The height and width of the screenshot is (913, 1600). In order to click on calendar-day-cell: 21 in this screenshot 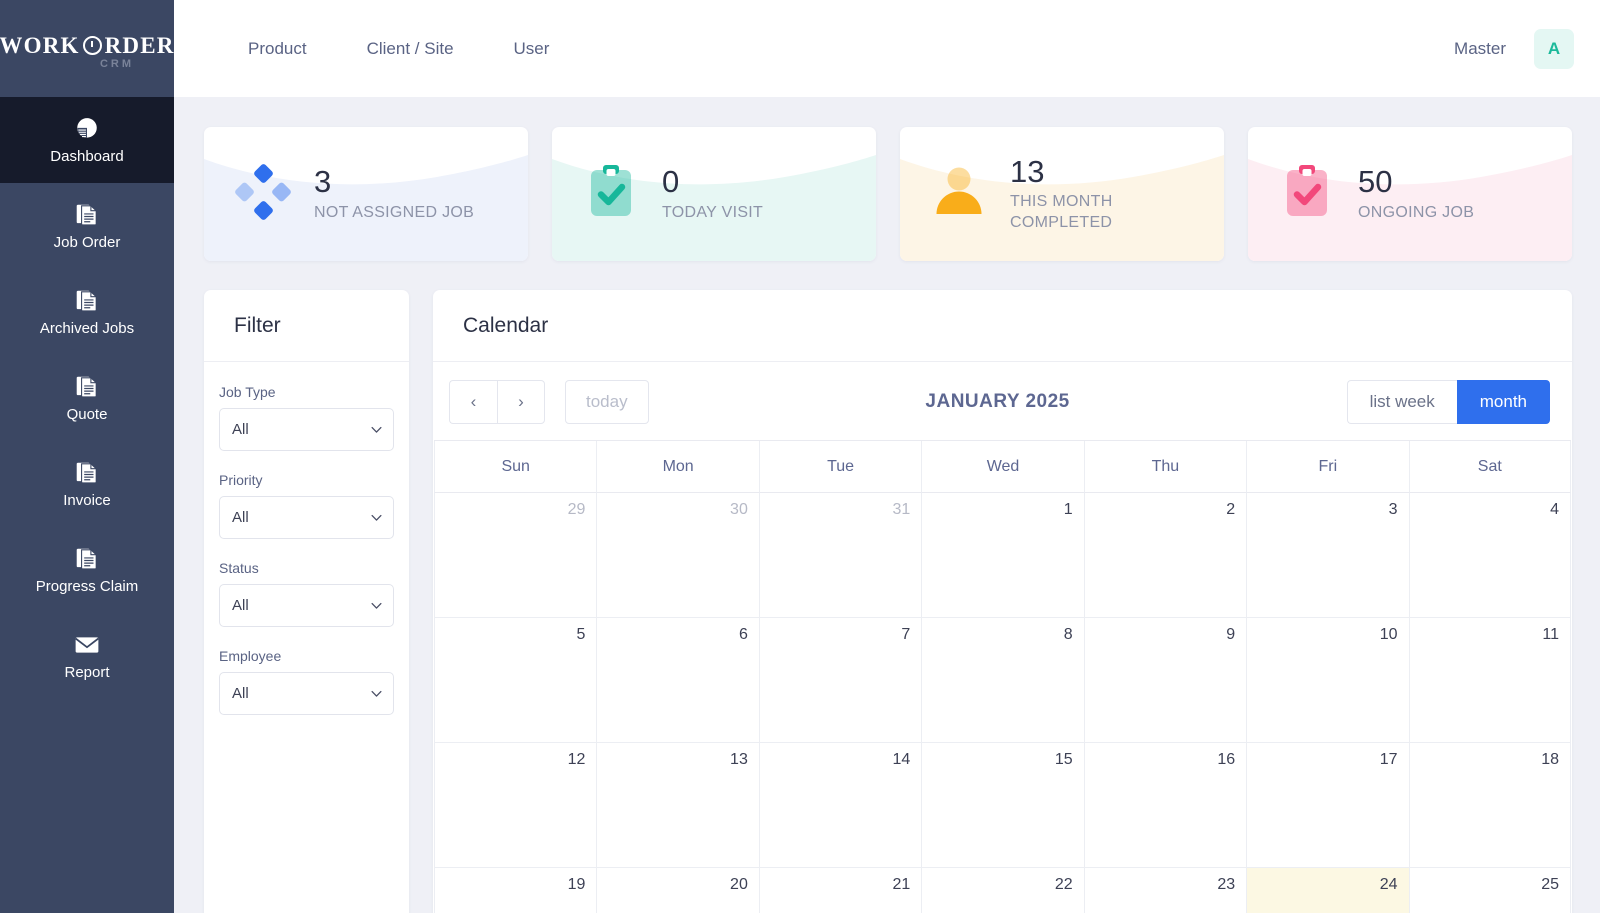, I will do `click(839, 890)`.